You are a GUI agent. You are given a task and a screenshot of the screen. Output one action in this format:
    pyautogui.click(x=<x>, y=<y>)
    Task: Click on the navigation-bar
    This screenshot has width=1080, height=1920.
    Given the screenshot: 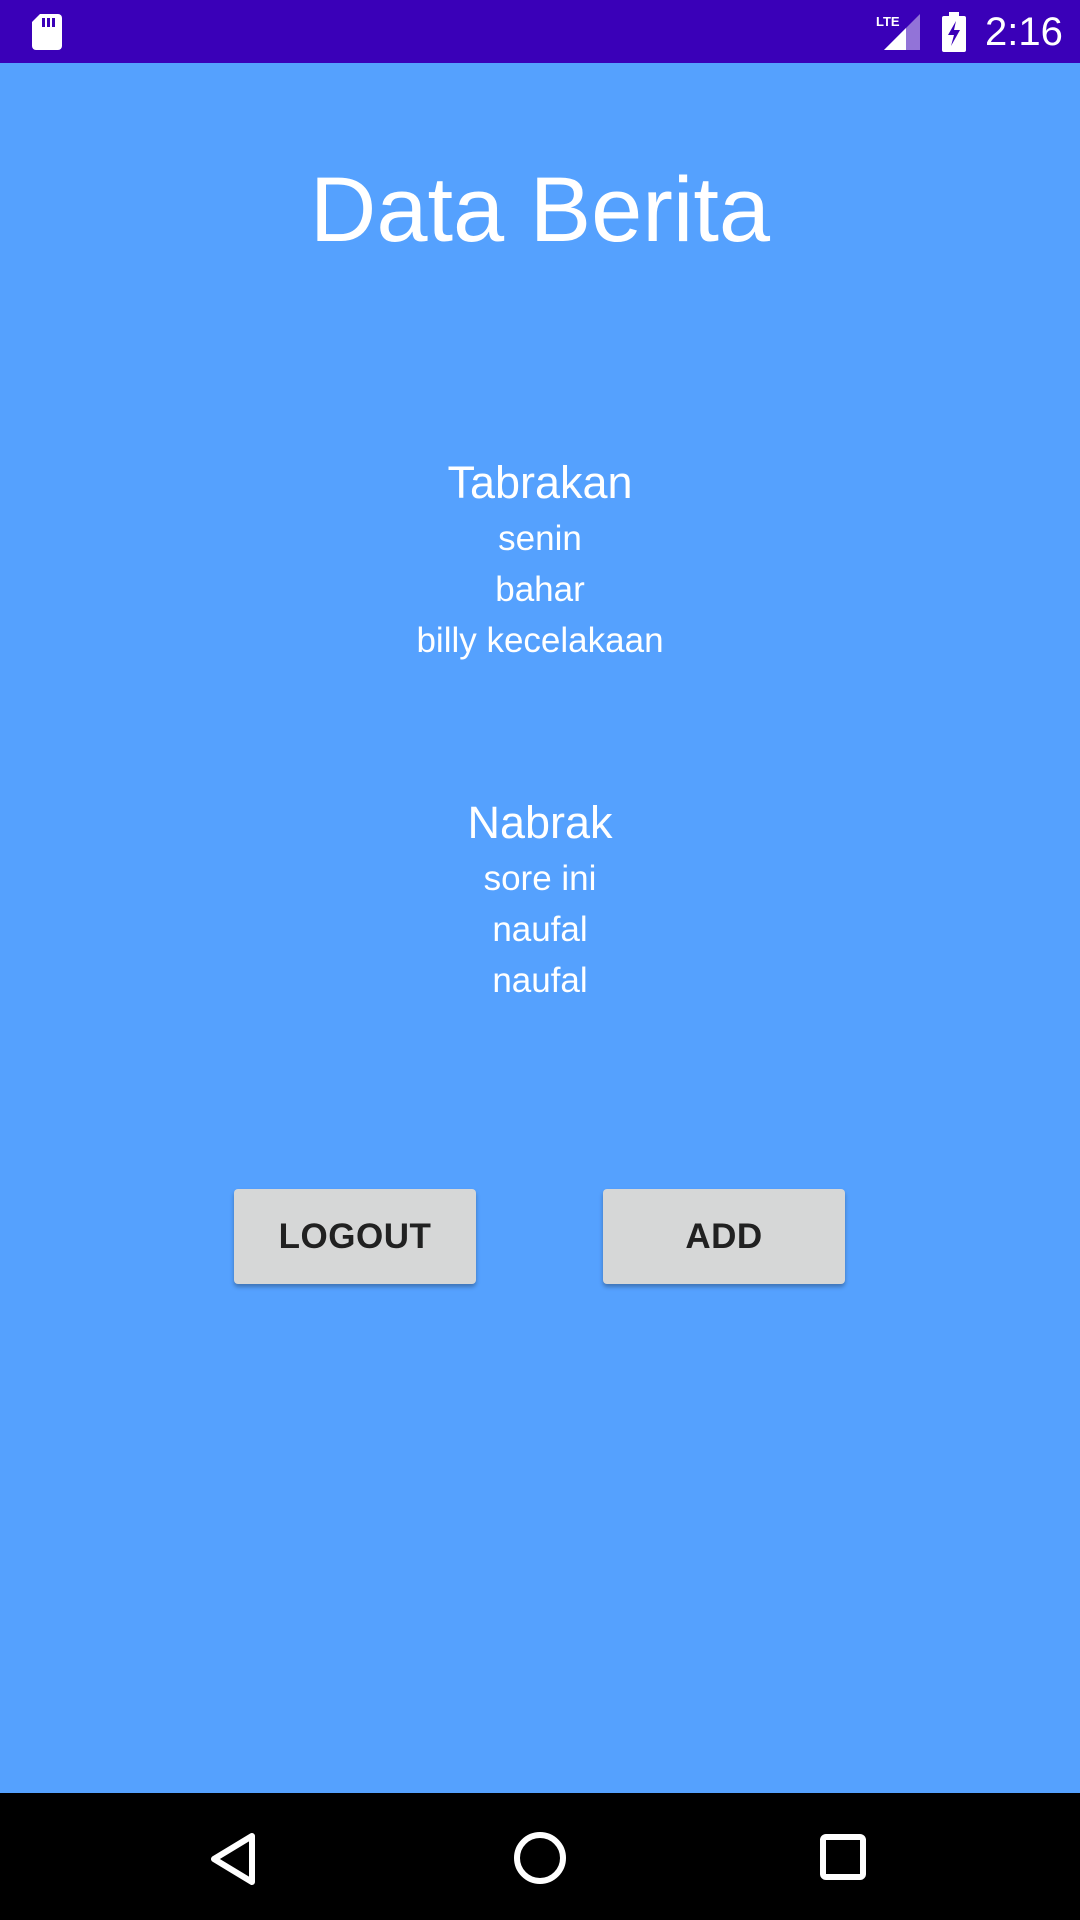 What is the action you would take?
    pyautogui.click(x=540, y=1856)
    